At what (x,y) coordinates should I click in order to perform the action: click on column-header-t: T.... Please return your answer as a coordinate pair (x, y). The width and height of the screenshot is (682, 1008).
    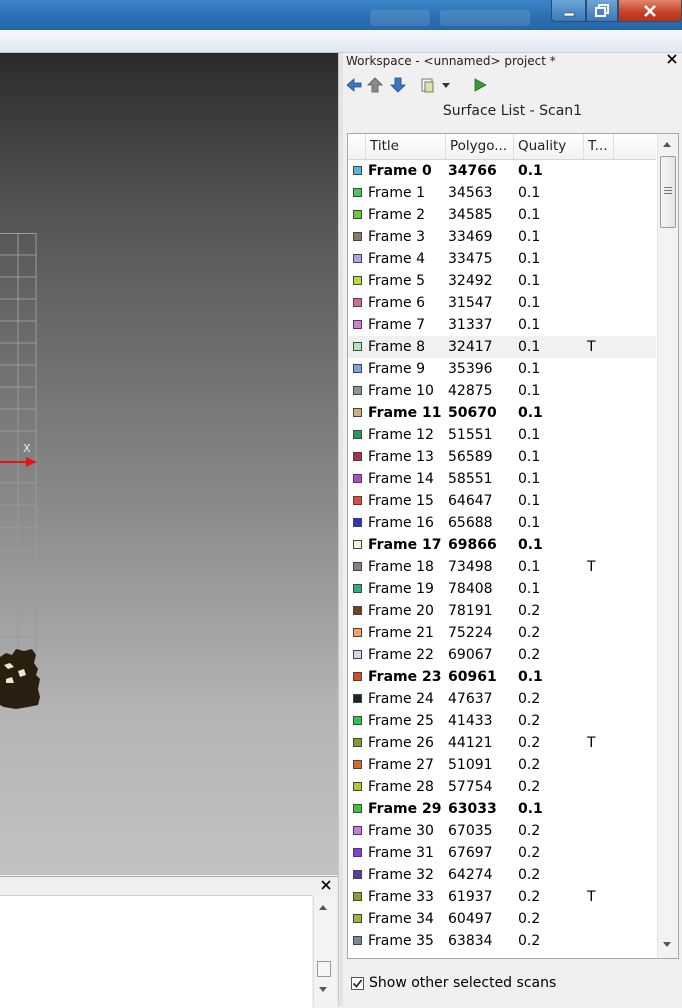
    Looking at the image, I should click on (599, 146).